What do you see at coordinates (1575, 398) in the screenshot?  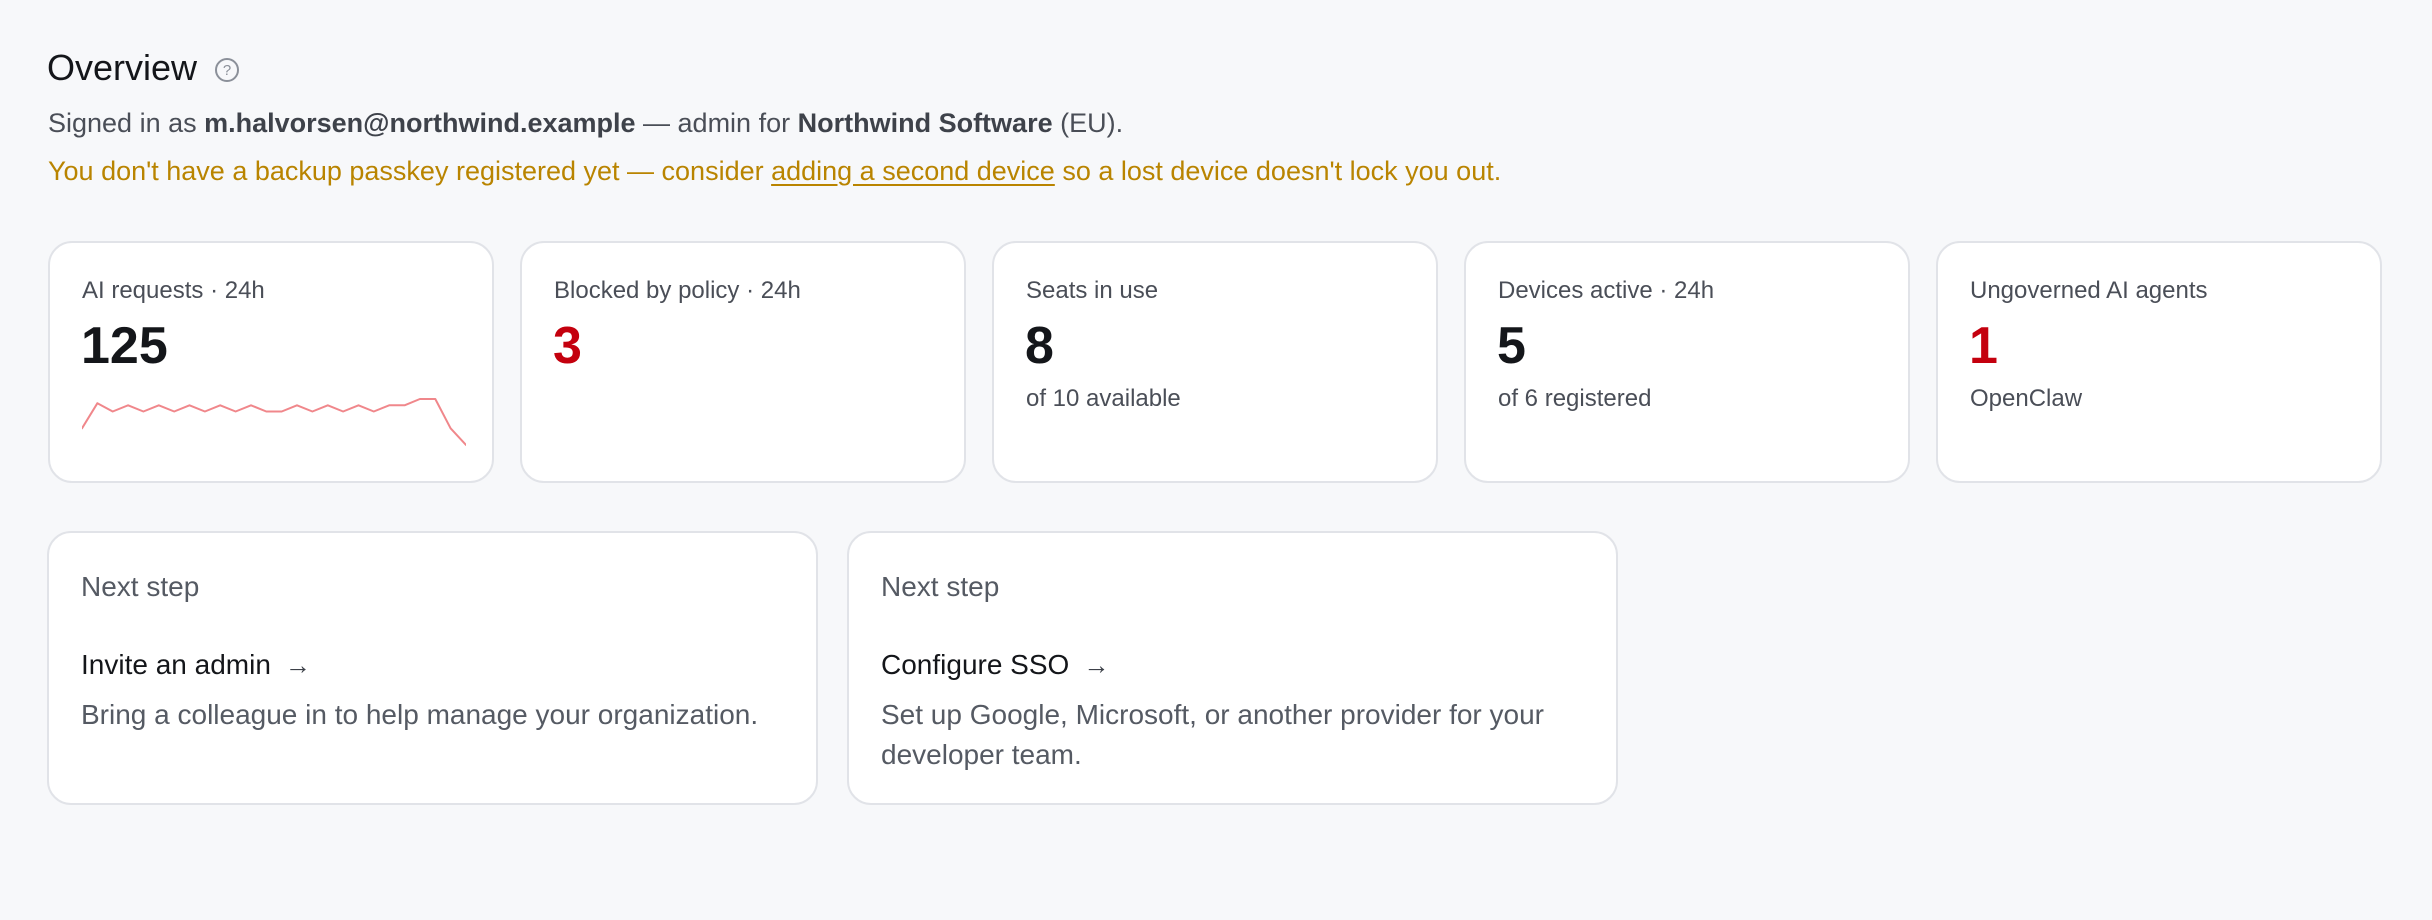 I see `stat-sub: of 6 registered` at bounding box center [1575, 398].